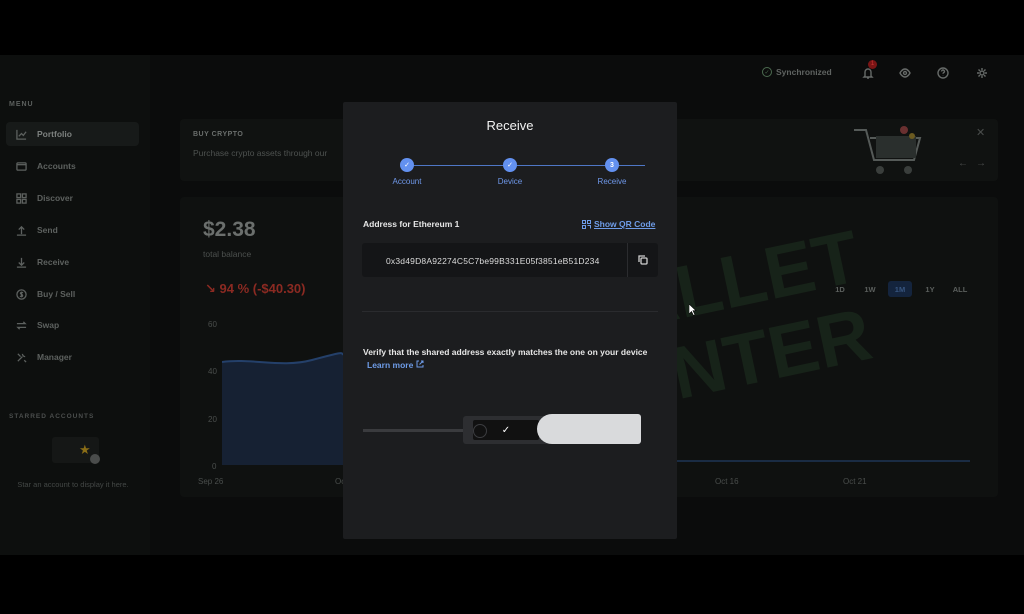 This screenshot has height=614, width=1024. Describe the element at coordinates (980, 132) in the screenshot. I see `close-icon: ✕` at that location.